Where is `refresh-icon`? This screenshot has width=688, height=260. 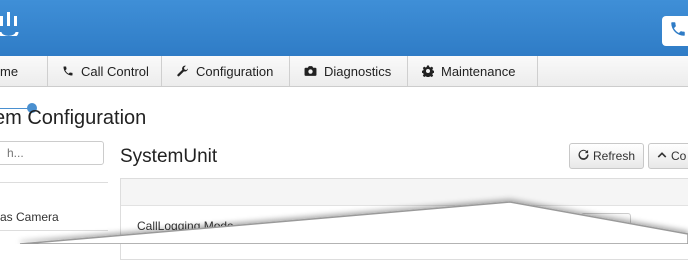
refresh-icon is located at coordinates (583, 156).